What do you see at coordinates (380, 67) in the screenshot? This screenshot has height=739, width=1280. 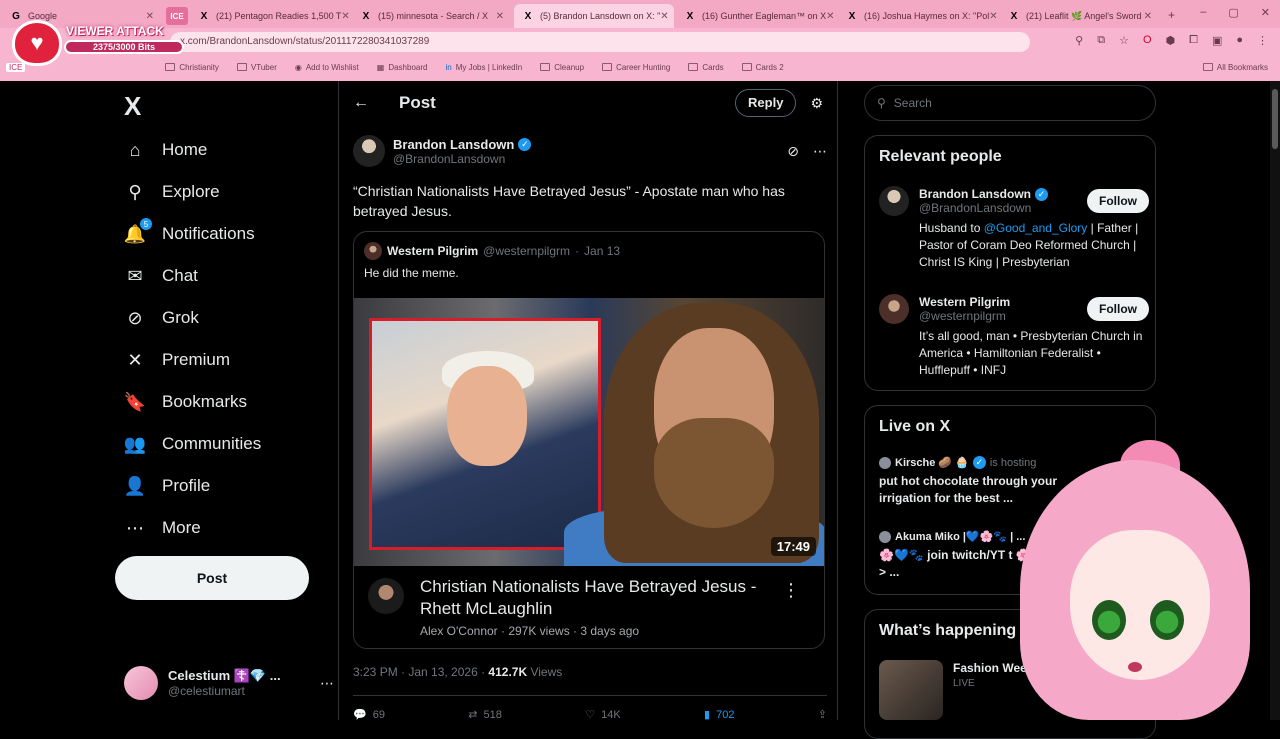 I see `dashboard-icon: ▦` at bounding box center [380, 67].